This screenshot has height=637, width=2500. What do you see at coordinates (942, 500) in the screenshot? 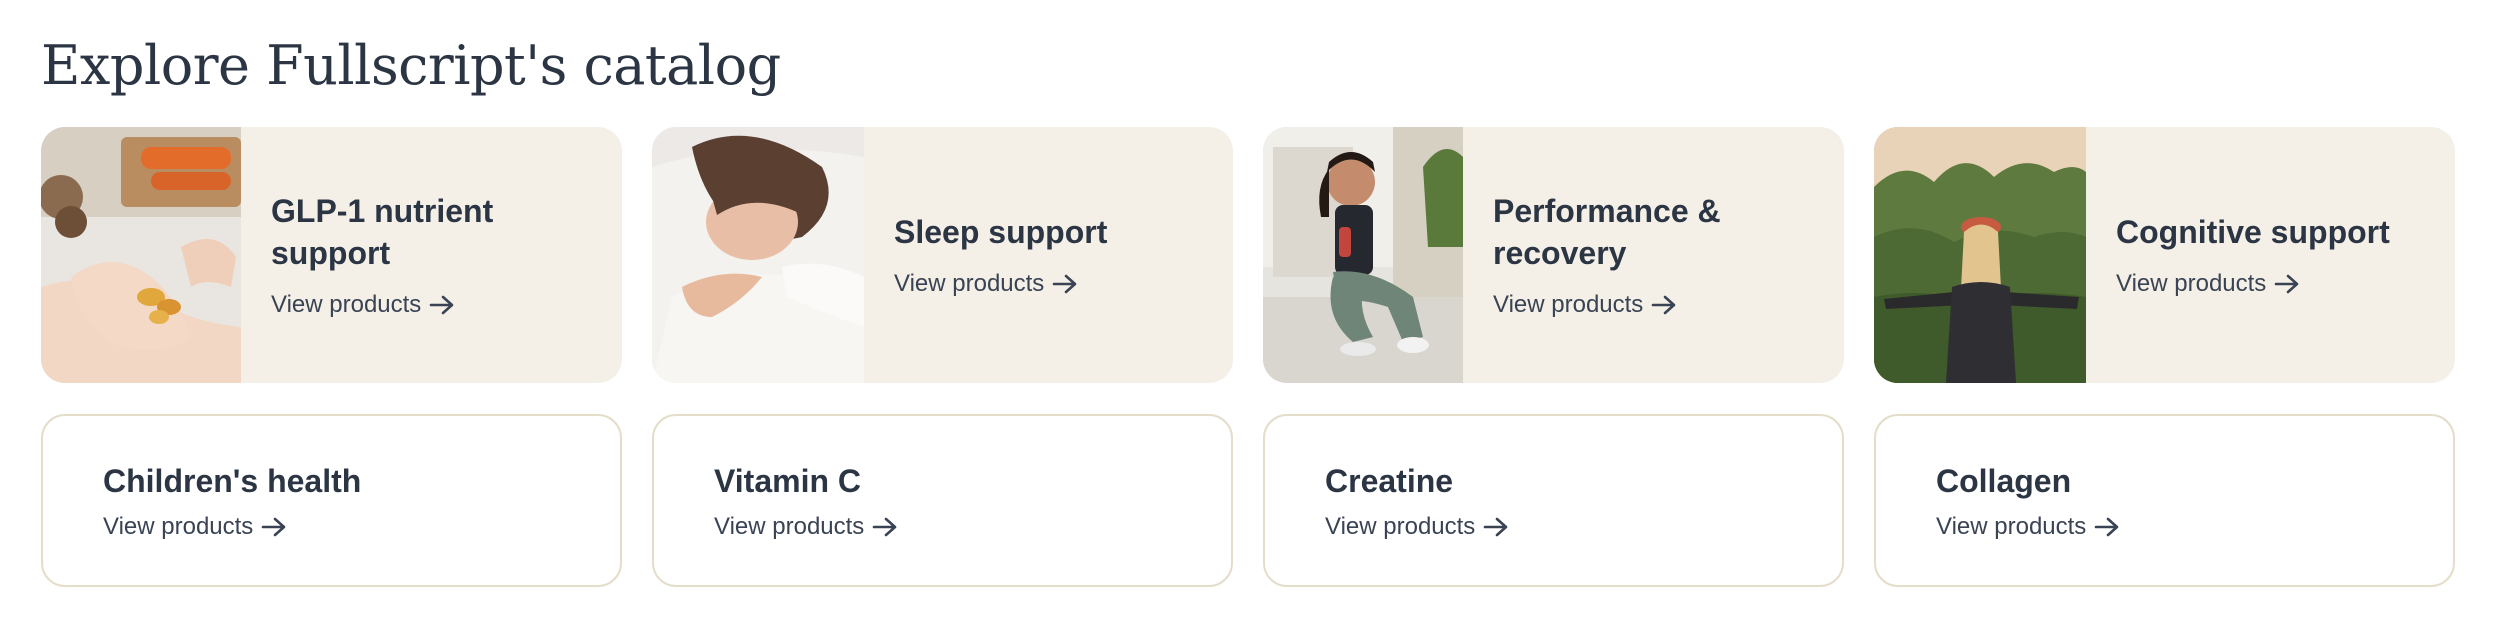
I see `category-card-vitamin-c: Vitamin C View products` at bounding box center [942, 500].